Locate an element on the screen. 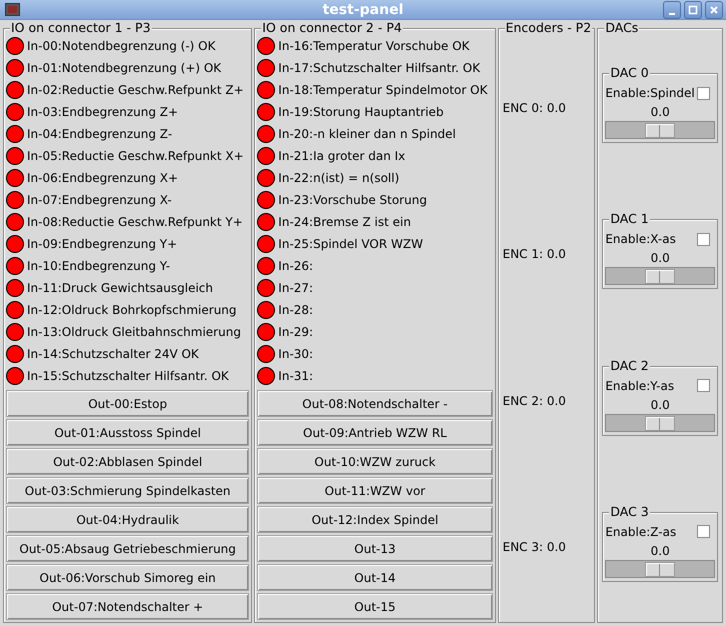 The width and height of the screenshot is (726, 626). input-label: In-02:Reductie Geschw.Refpunkt Z+ is located at coordinates (135, 90).